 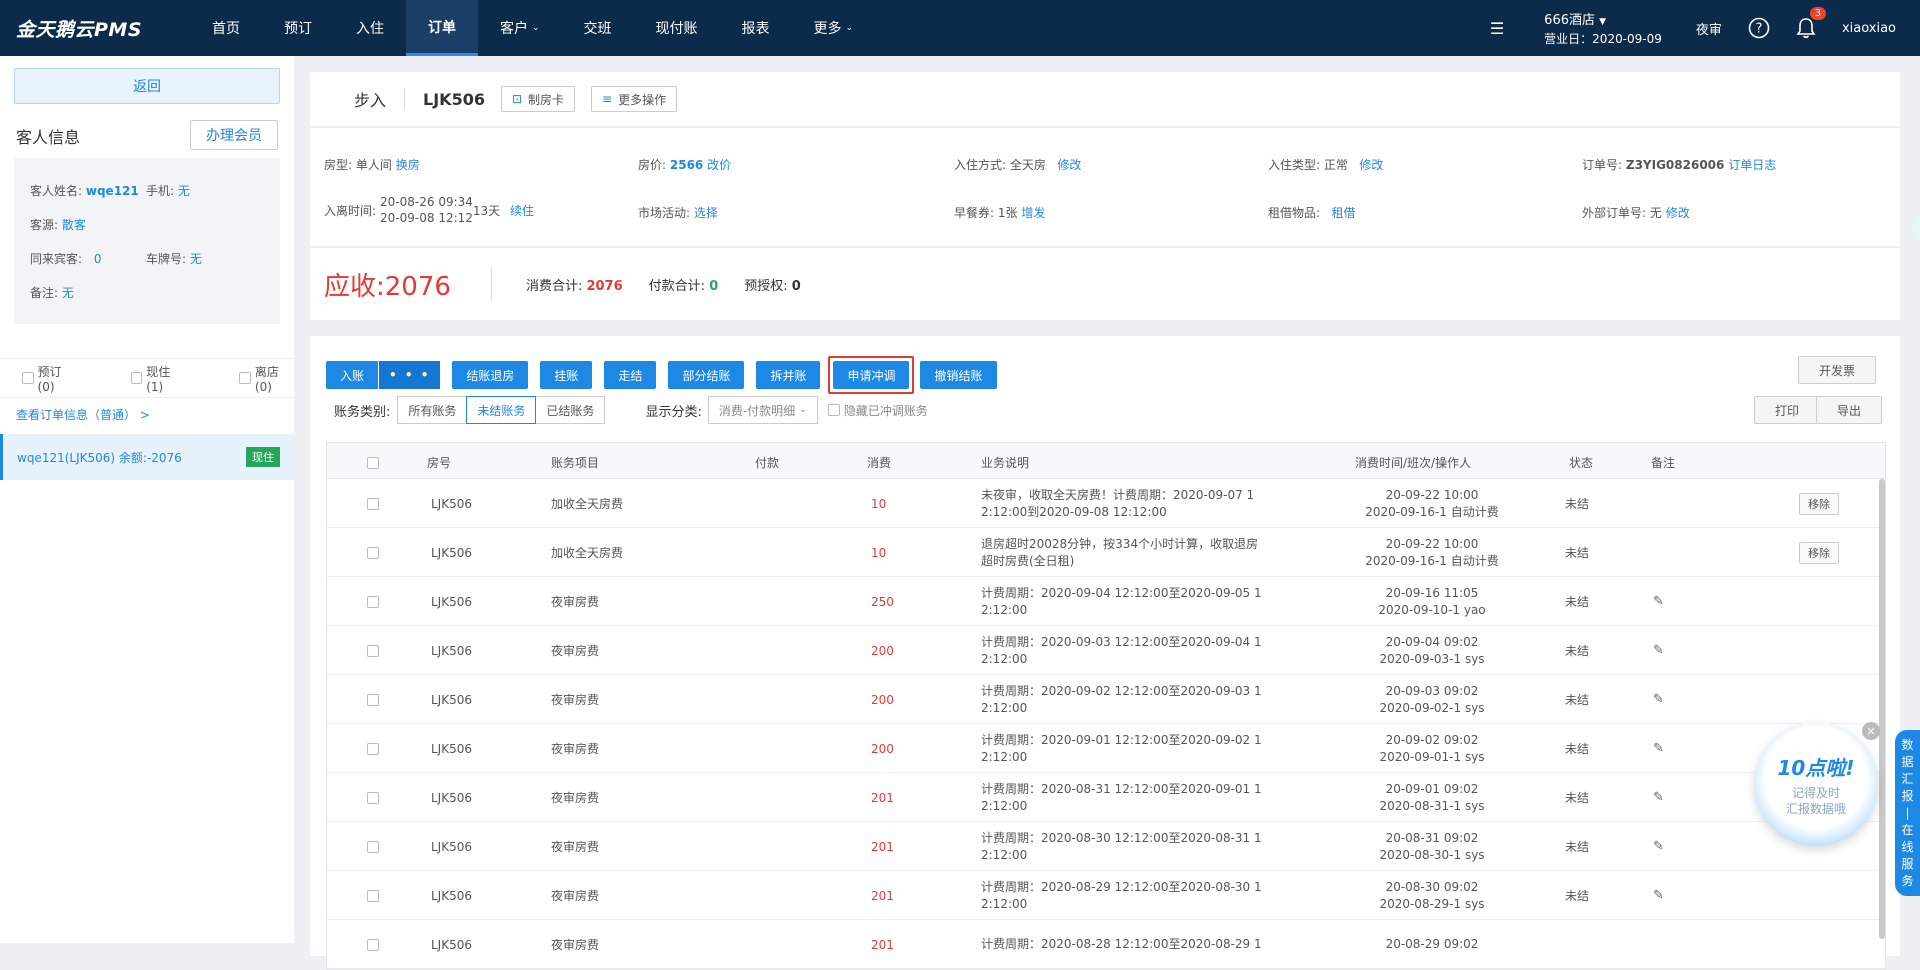 What do you see at coordinates (1603, 28) in the screenshot?
I see `hotel-switcher: 666酒店 ▼ 营业日：2020-09-09` at bounding box center [1603, 28].